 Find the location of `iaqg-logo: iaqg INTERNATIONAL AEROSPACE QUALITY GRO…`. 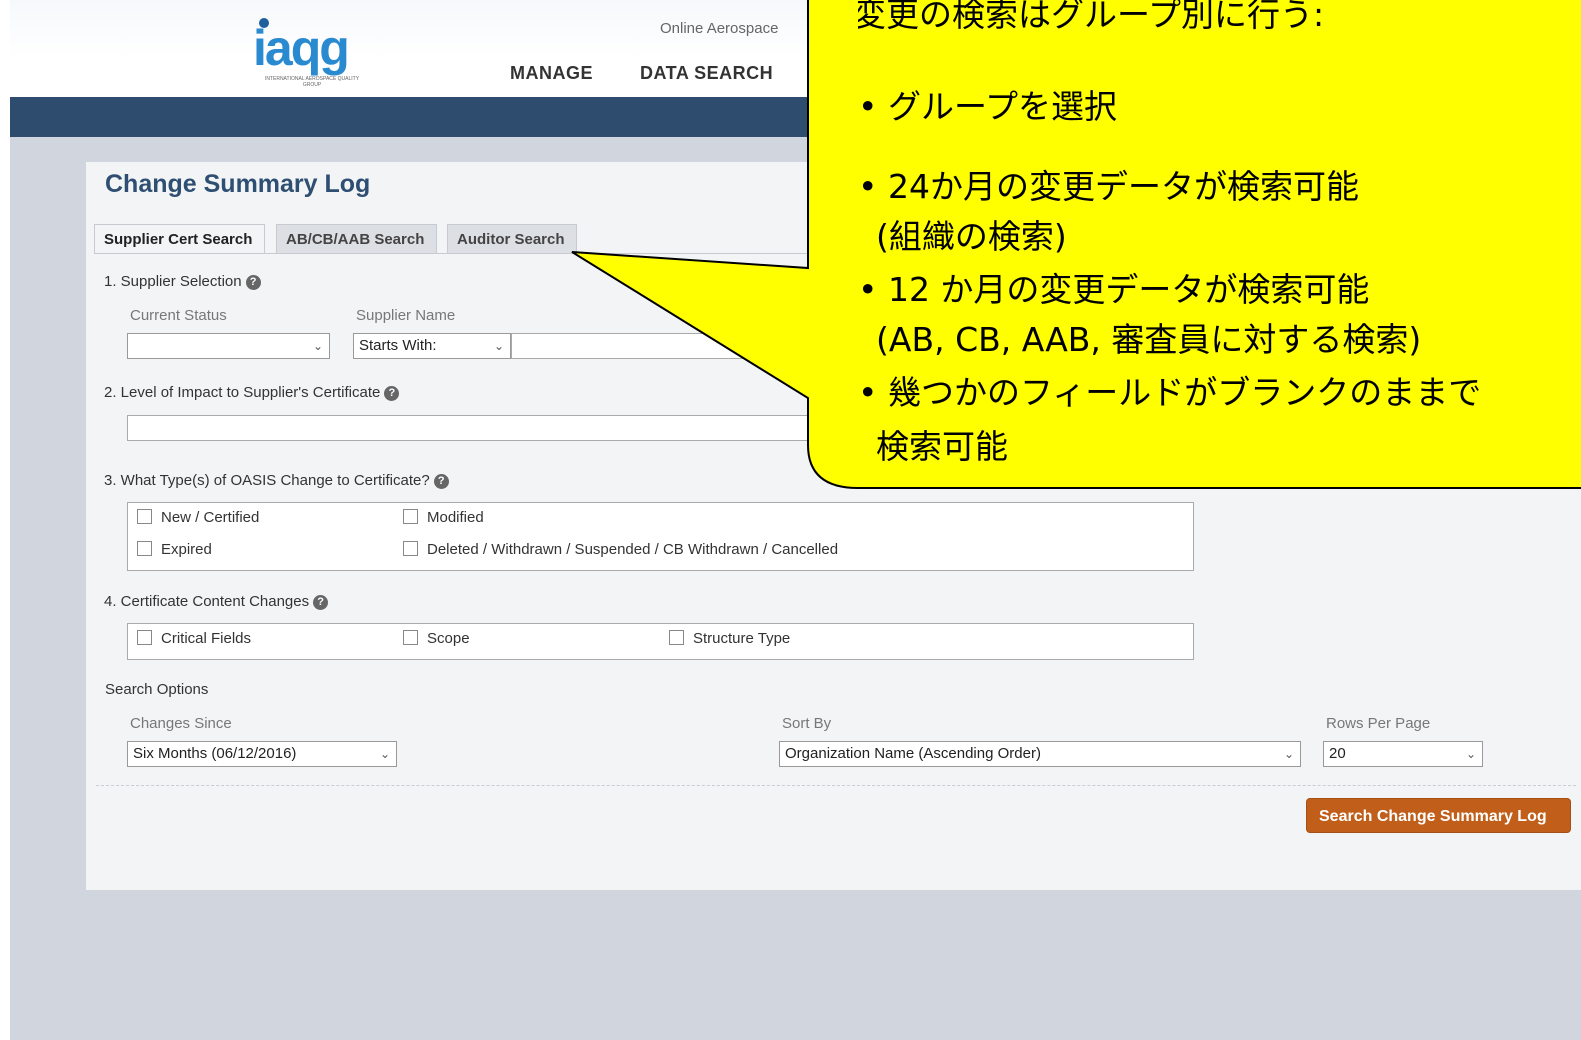

iaqg-logo: iaqg INTERNATIONAL AEROSPACE QUALITY GRO… is located at coordinates (313, 57).